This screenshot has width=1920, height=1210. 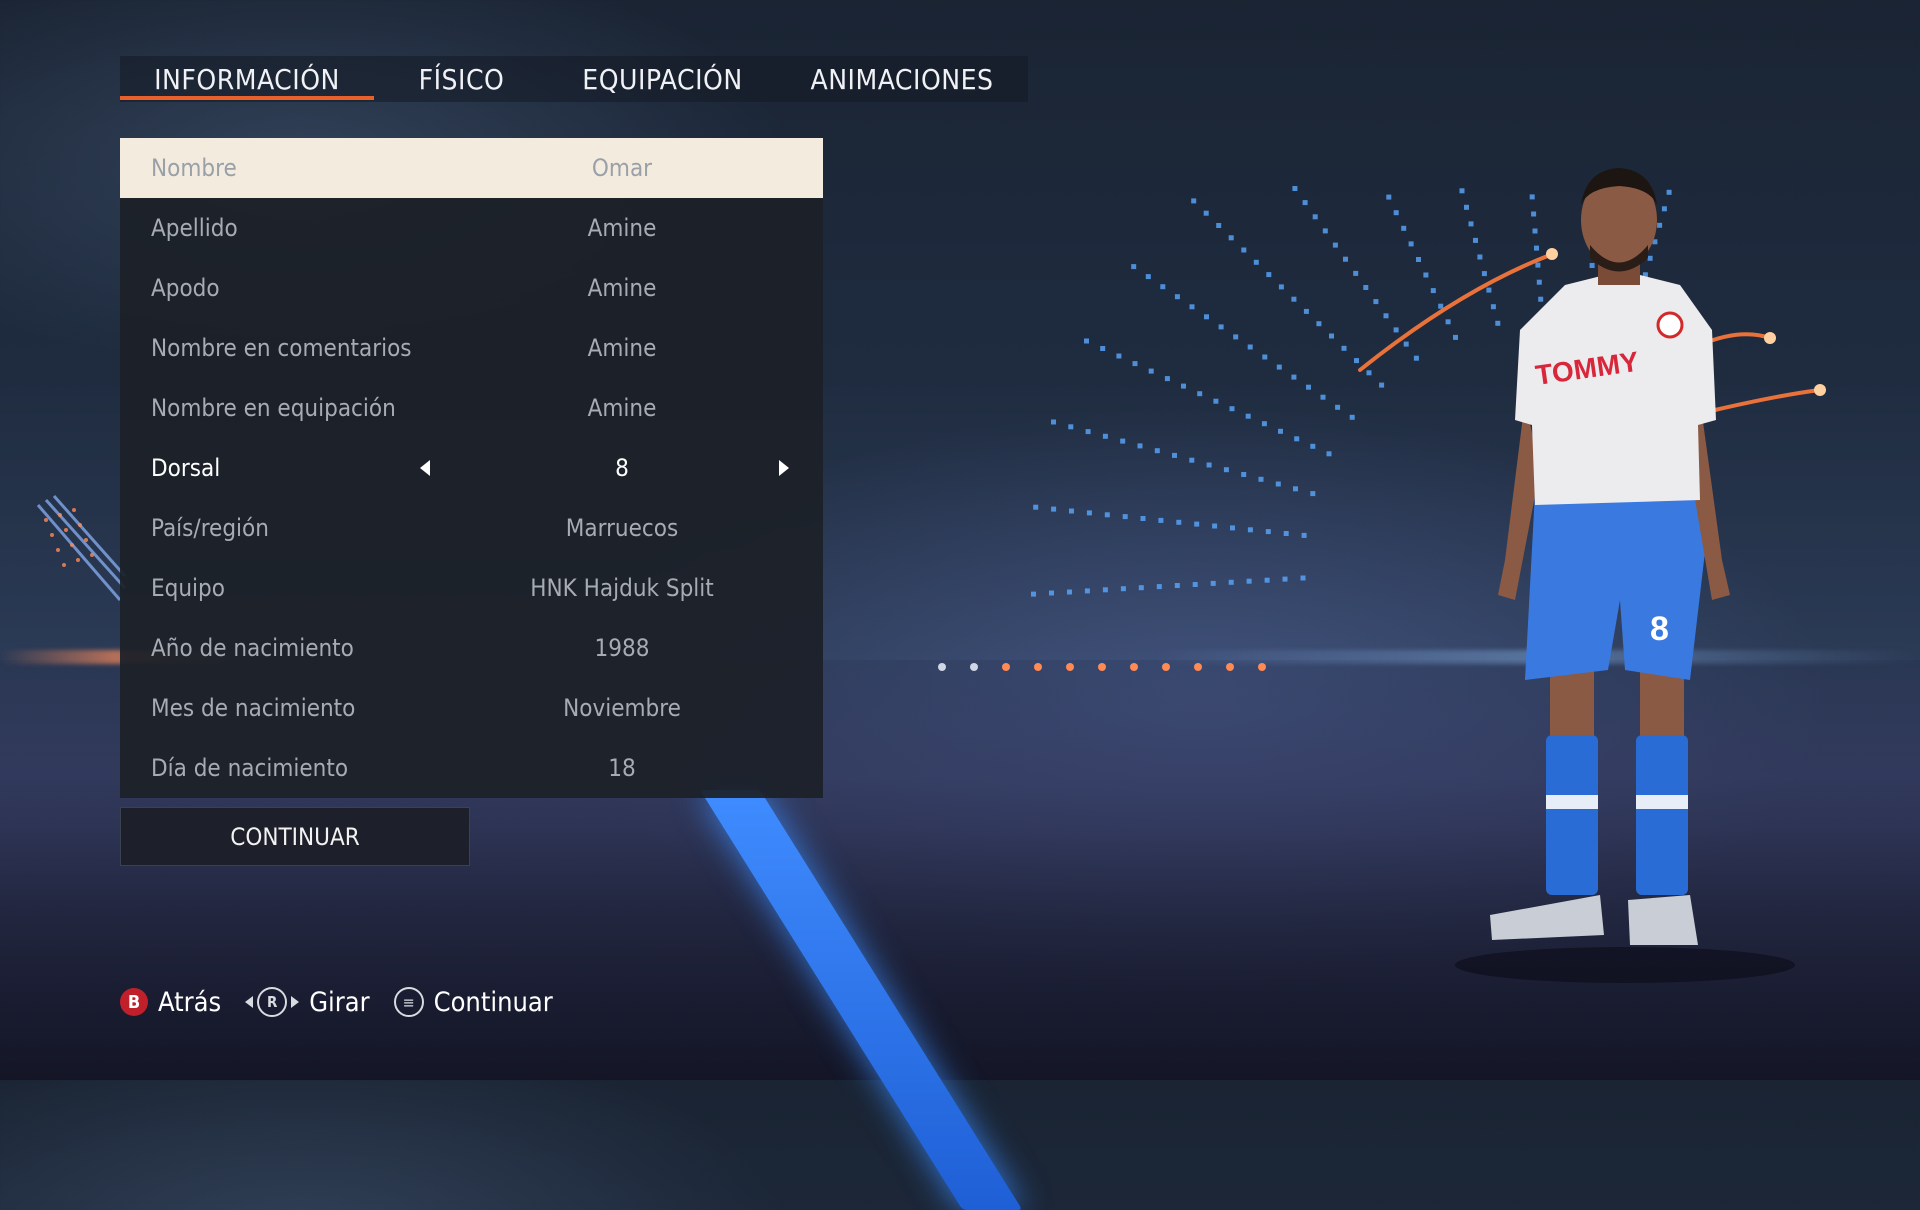 What do you see at coordinates (252, 648) in the screenshot?
I see `row-label: Año de nacimiento` at bounding box center [252, 648].